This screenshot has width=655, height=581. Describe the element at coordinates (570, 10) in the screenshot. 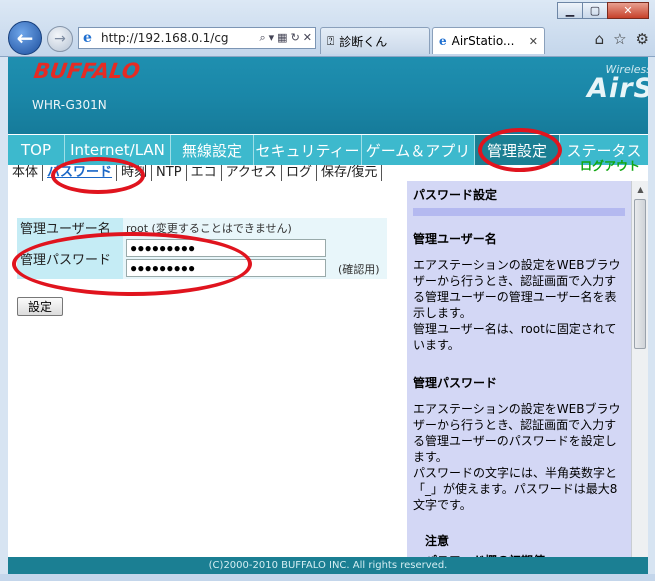

I see `minimize-icon: ▁` at that location.